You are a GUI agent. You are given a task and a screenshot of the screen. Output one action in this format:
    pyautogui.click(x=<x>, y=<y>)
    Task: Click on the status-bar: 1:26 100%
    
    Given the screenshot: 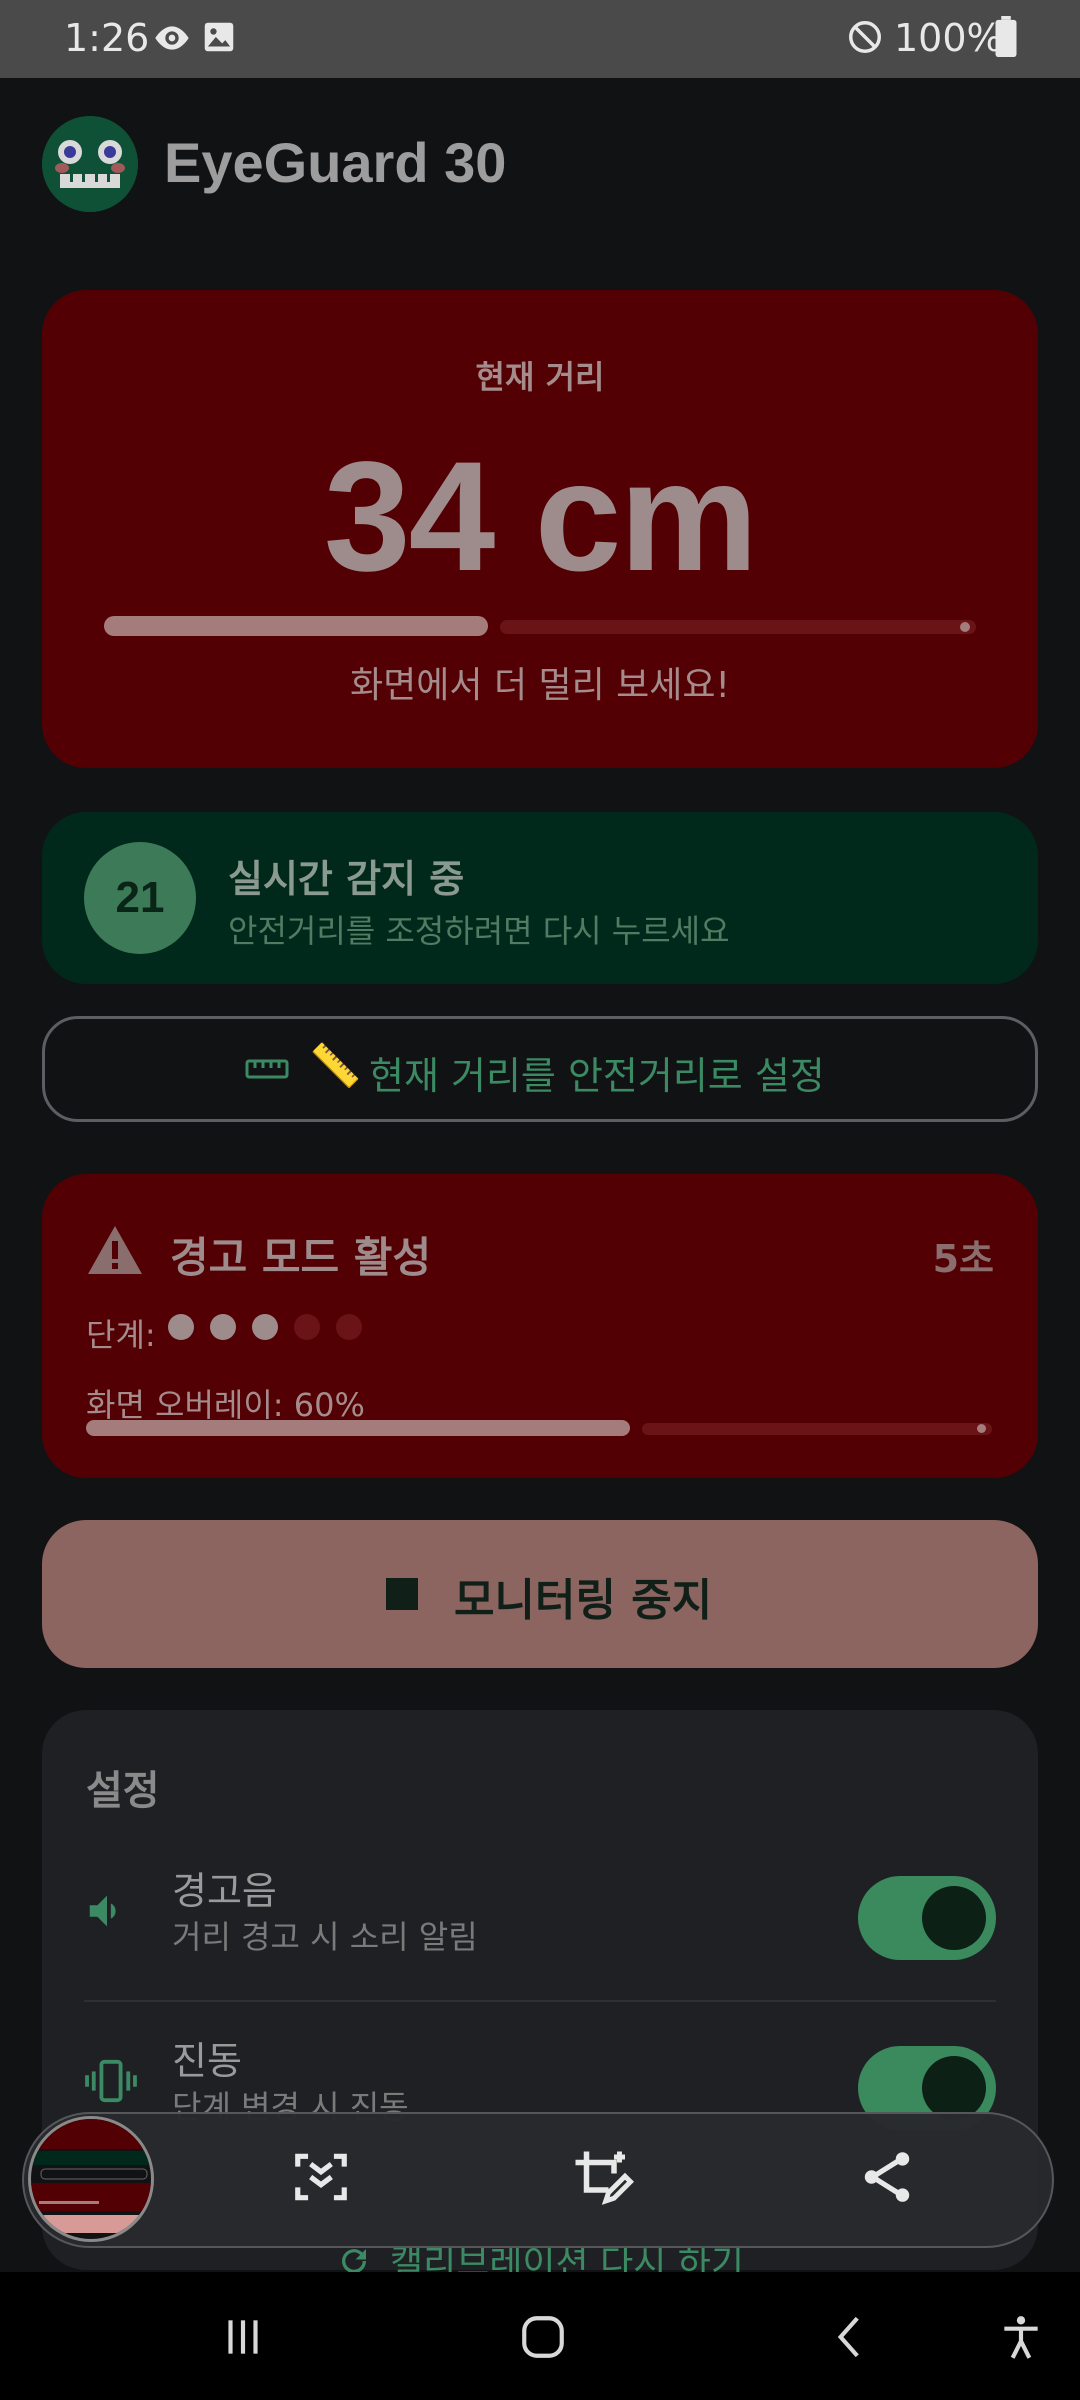 What is the action you would take?
    pyautogui.click(x=540, y=39)
    